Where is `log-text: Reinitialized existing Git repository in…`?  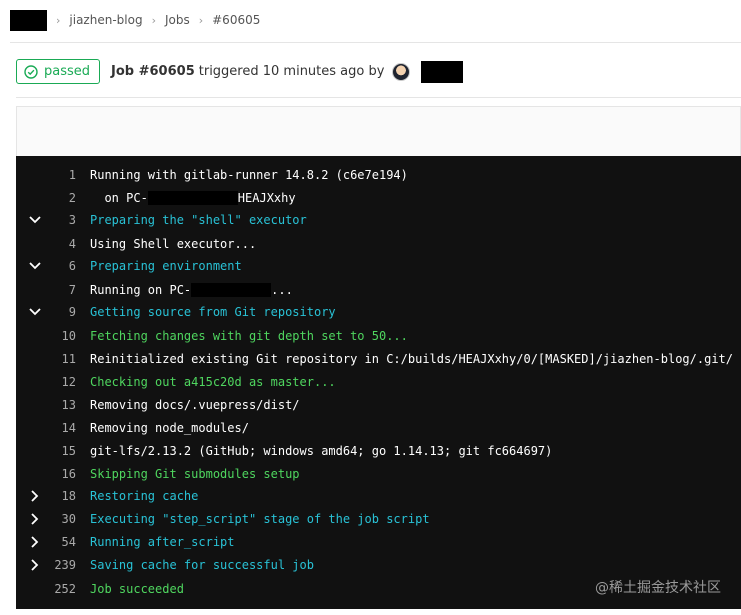 log-text: Reinitialized existing Git repository in… is located at coordinates (411, 359).